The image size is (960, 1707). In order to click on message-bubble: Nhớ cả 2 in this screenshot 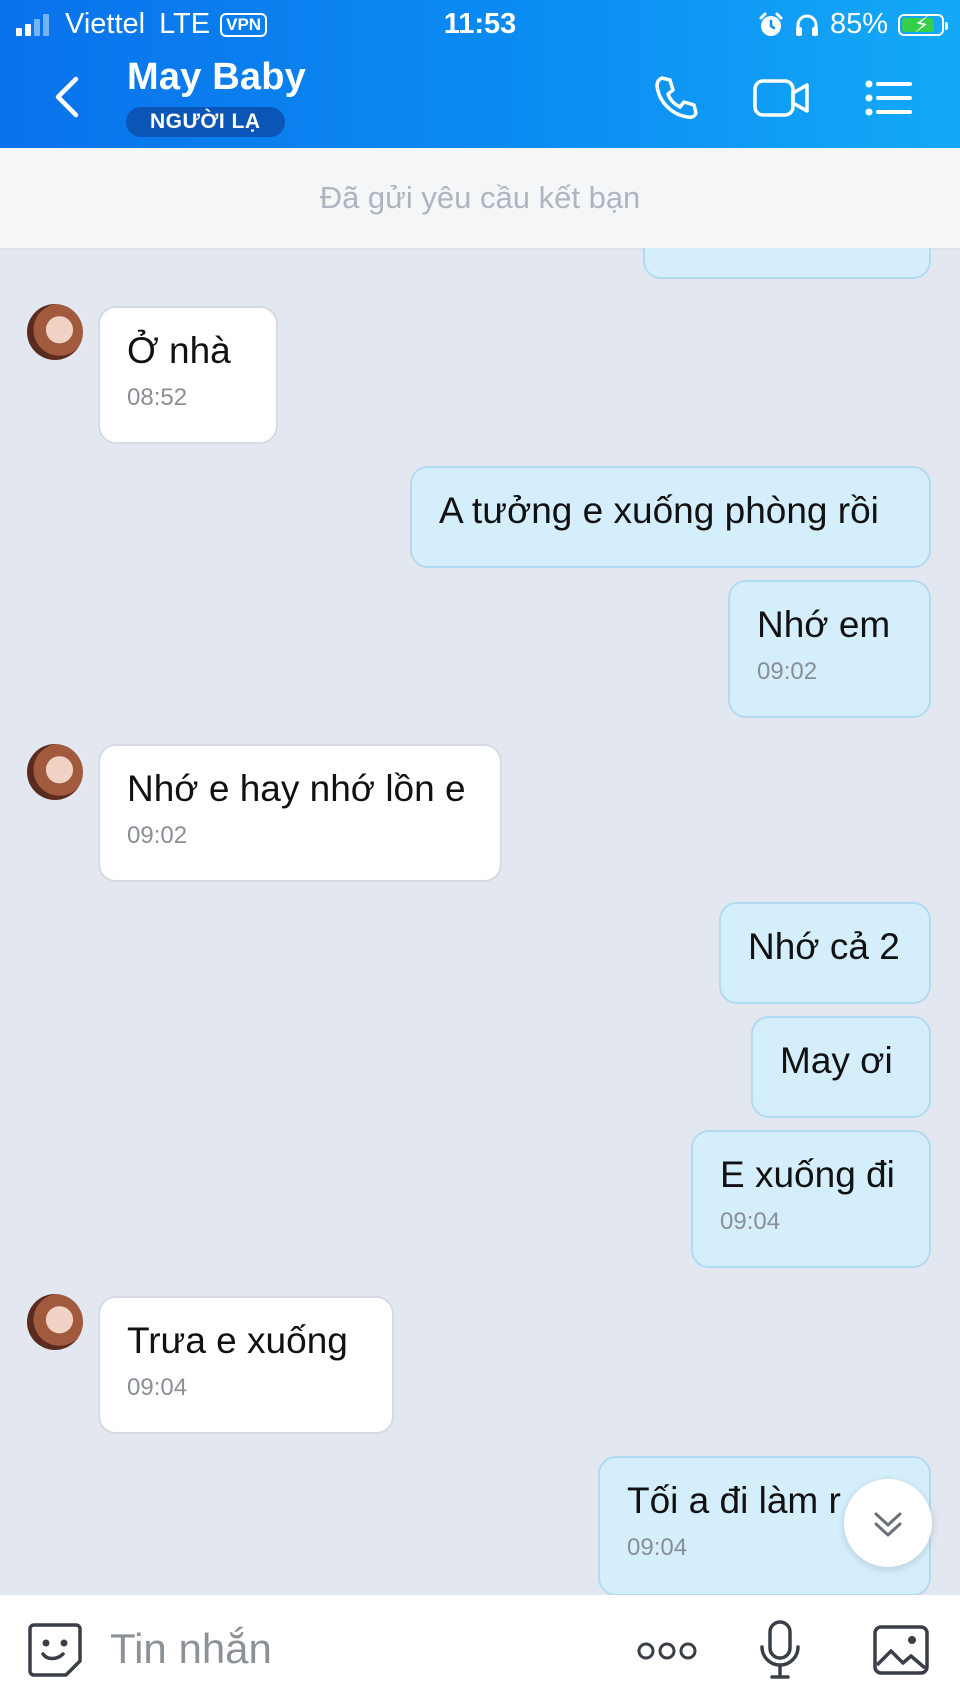, I will do `click(825, 953)`.